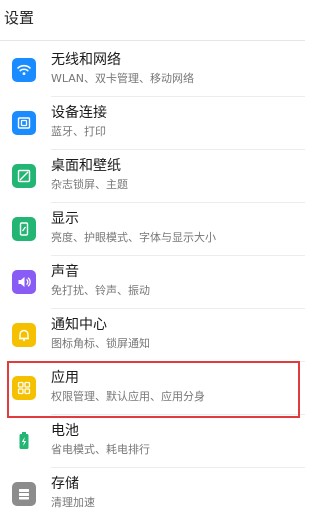 The width and height of the screenshot is (320, 531). I want to click on settings-item-title: 存储, so click(65, 484).